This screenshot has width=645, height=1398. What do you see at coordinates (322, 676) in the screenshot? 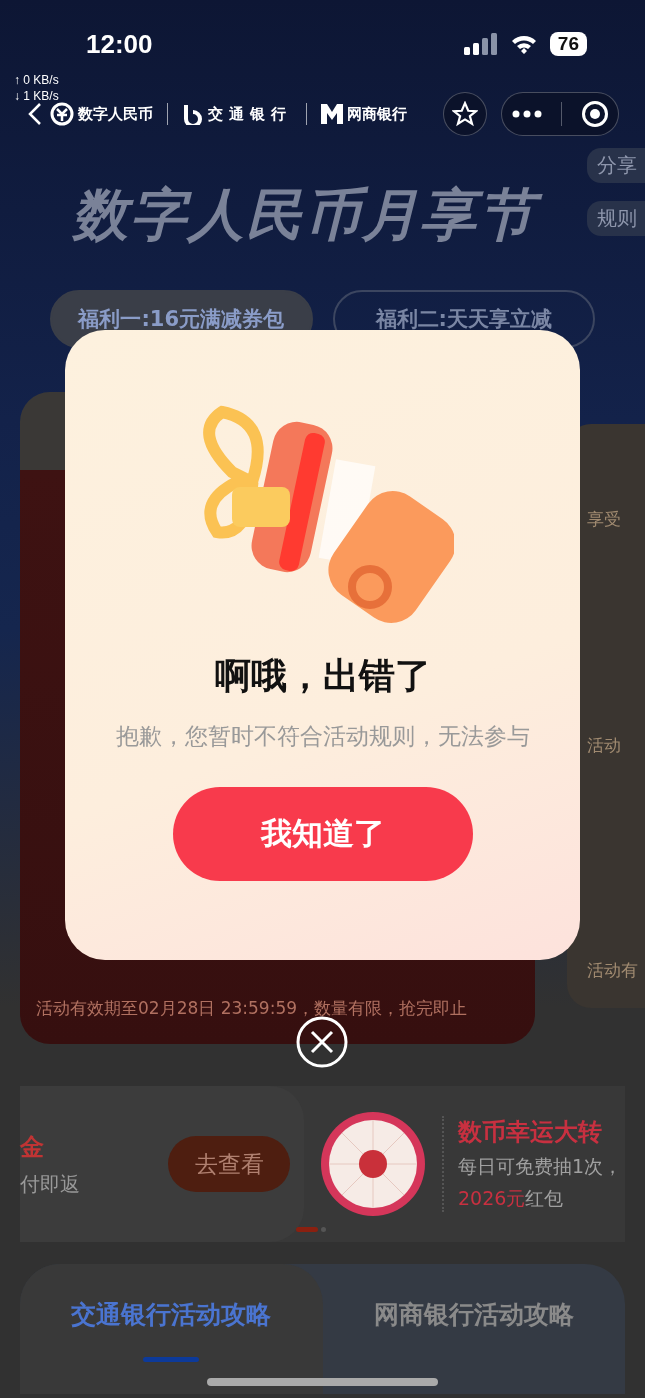
I see `dialog-title: 啊哦，出错了` at bounding box center [322, 676].